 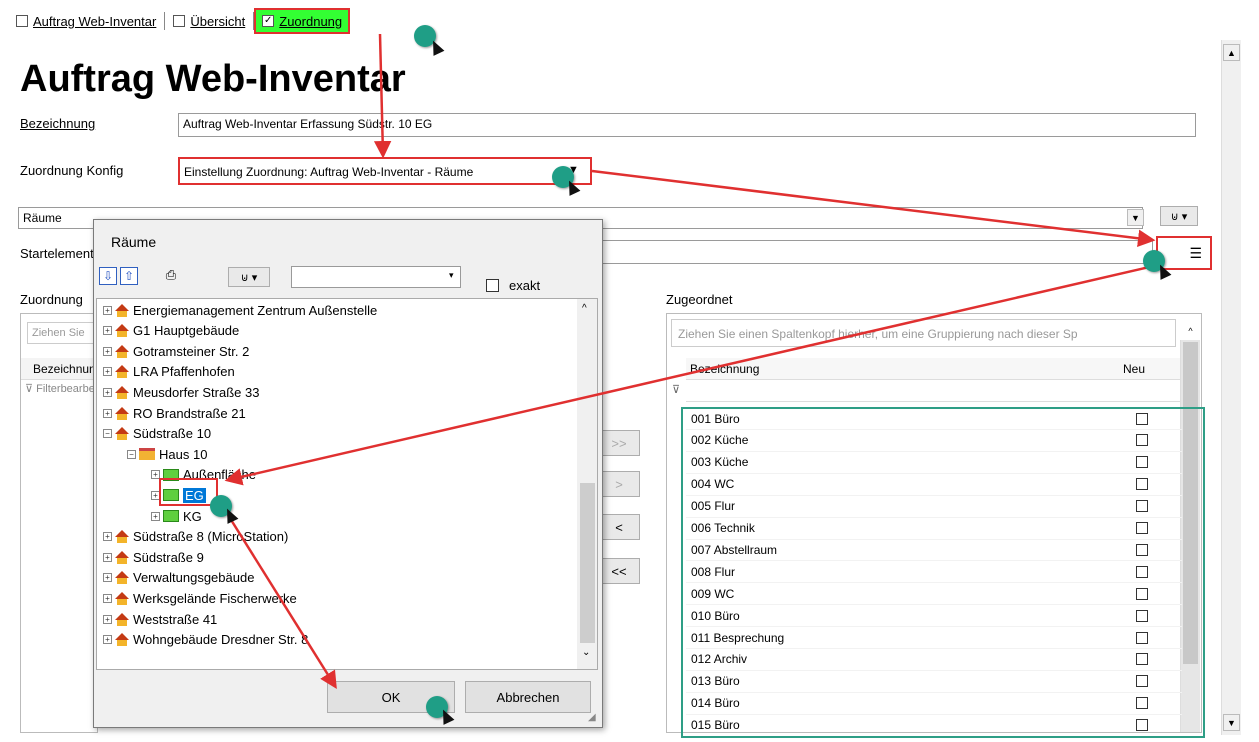 What do you see at coordinates (172, 434) in the screenshot?
I see `tree-item-label: Südstraße 10` at bounding box center [172, 434].